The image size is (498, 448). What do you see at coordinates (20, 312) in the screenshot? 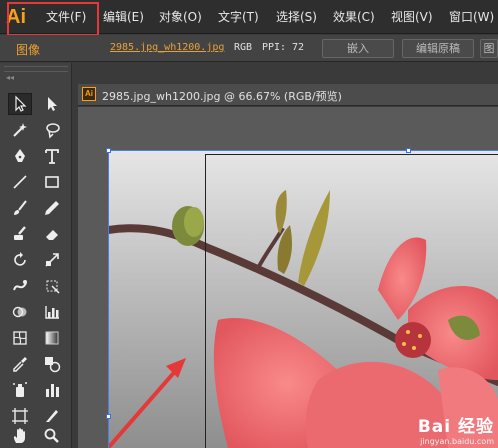
I see `shape-builder-tool-icon` at bounding box center [20, 312].